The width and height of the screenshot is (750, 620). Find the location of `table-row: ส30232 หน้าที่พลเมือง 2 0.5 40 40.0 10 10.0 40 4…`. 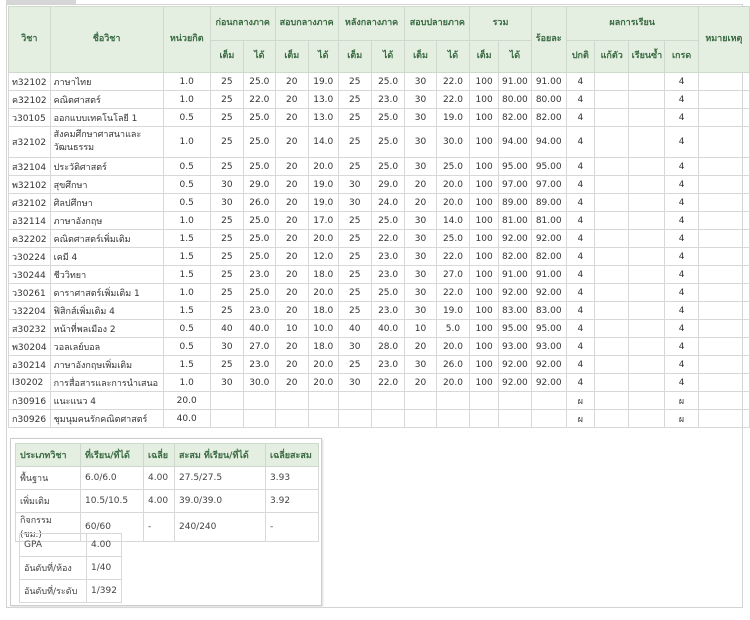

table-row: ส30232 หน้าที่พลเมือง 2 0.5 40 40.0 10 10.0 40 4… is located at coordinates (379, 328).